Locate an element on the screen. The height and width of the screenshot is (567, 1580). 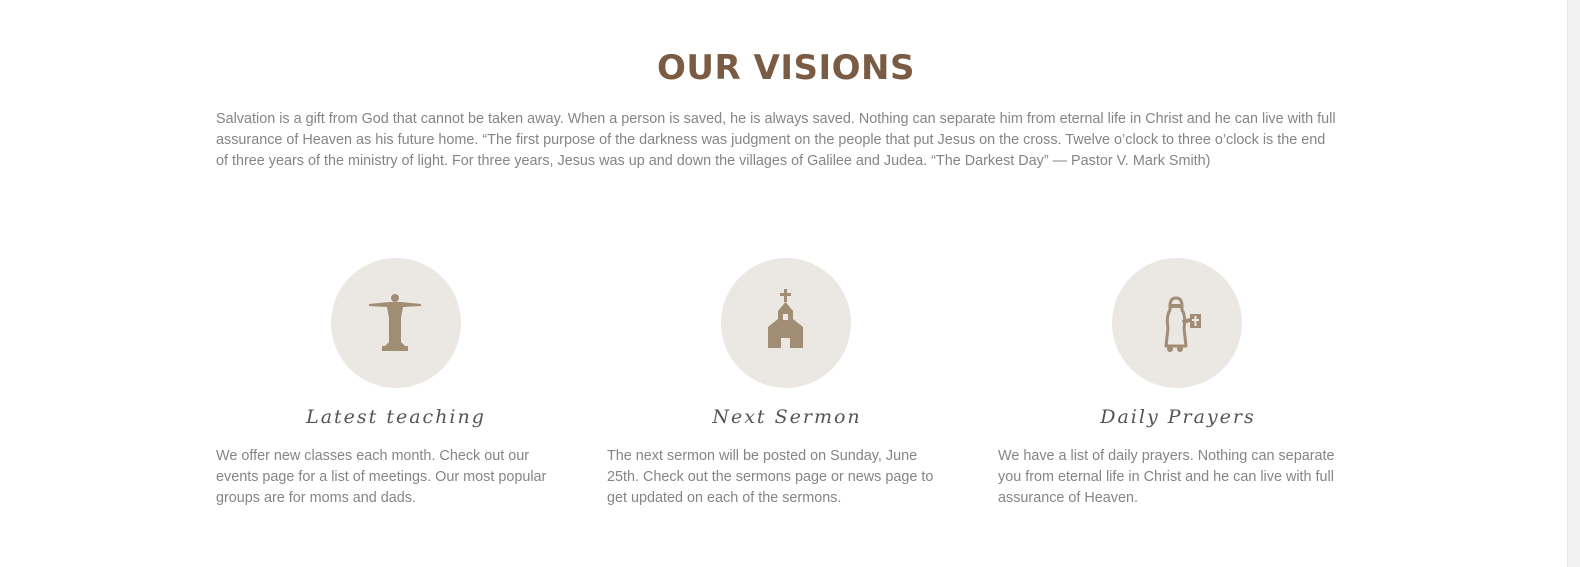
christ-statue-icon is located at coordinates (395, 322).